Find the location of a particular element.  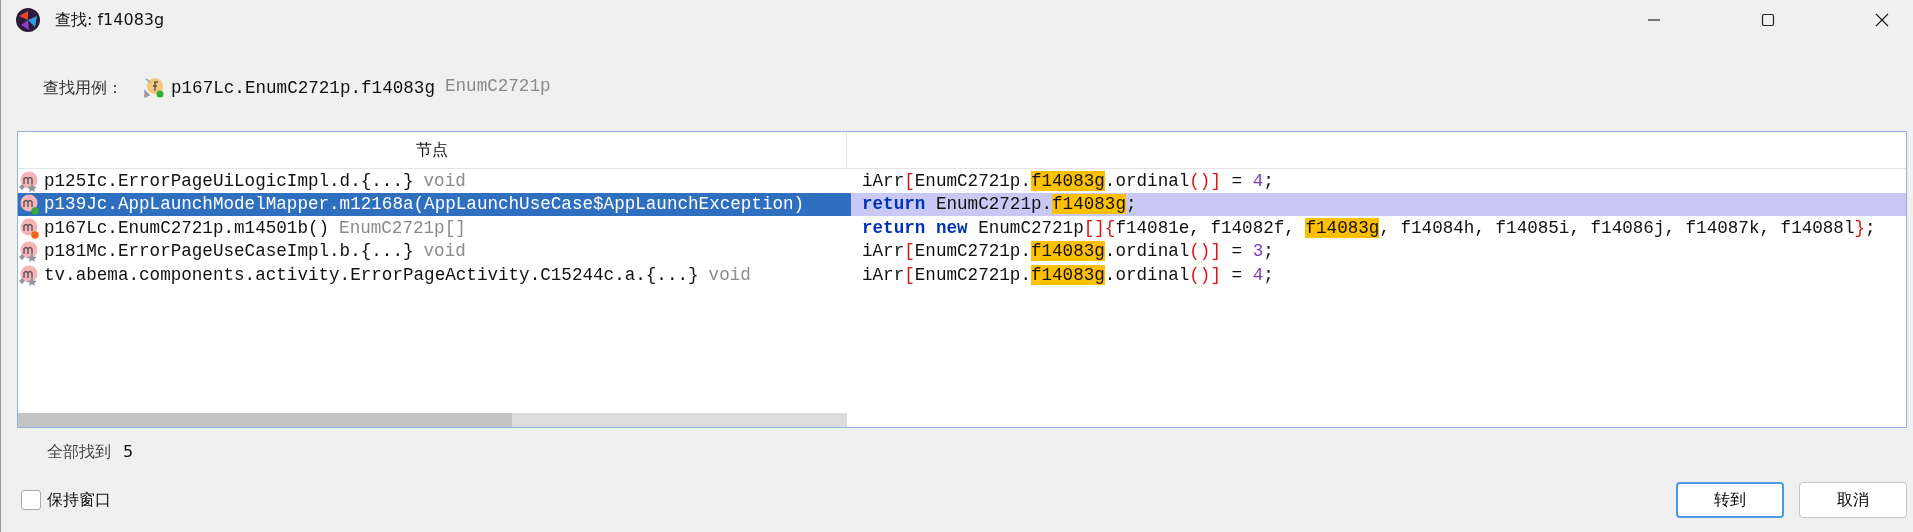

goto-button: 转到 is located at coordinates (1730, 500).